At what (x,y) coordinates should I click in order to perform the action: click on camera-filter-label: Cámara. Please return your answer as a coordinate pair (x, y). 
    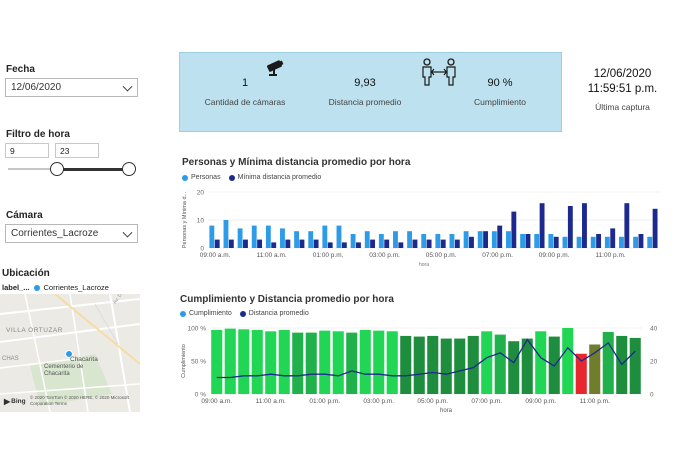
    Looking at the image, I should click on (24, 215).